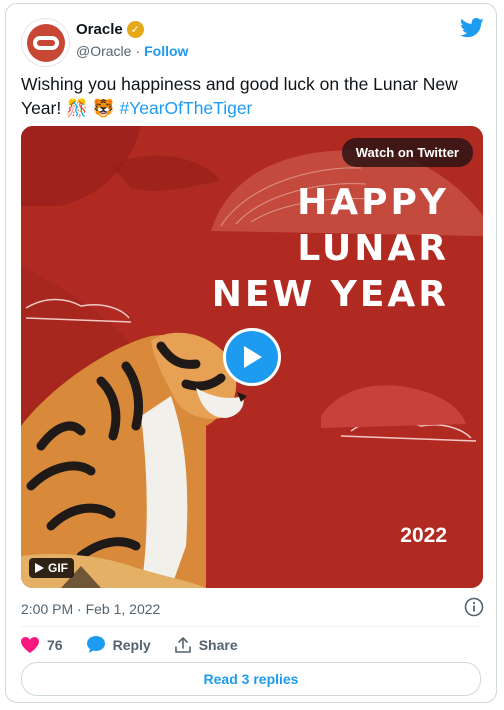 Image resolution: width=504 pixels, height=710 pixels. Describe the element at coordinates (373, 248) in the screenshot. I see `headline-line: LUNAR` at that location.